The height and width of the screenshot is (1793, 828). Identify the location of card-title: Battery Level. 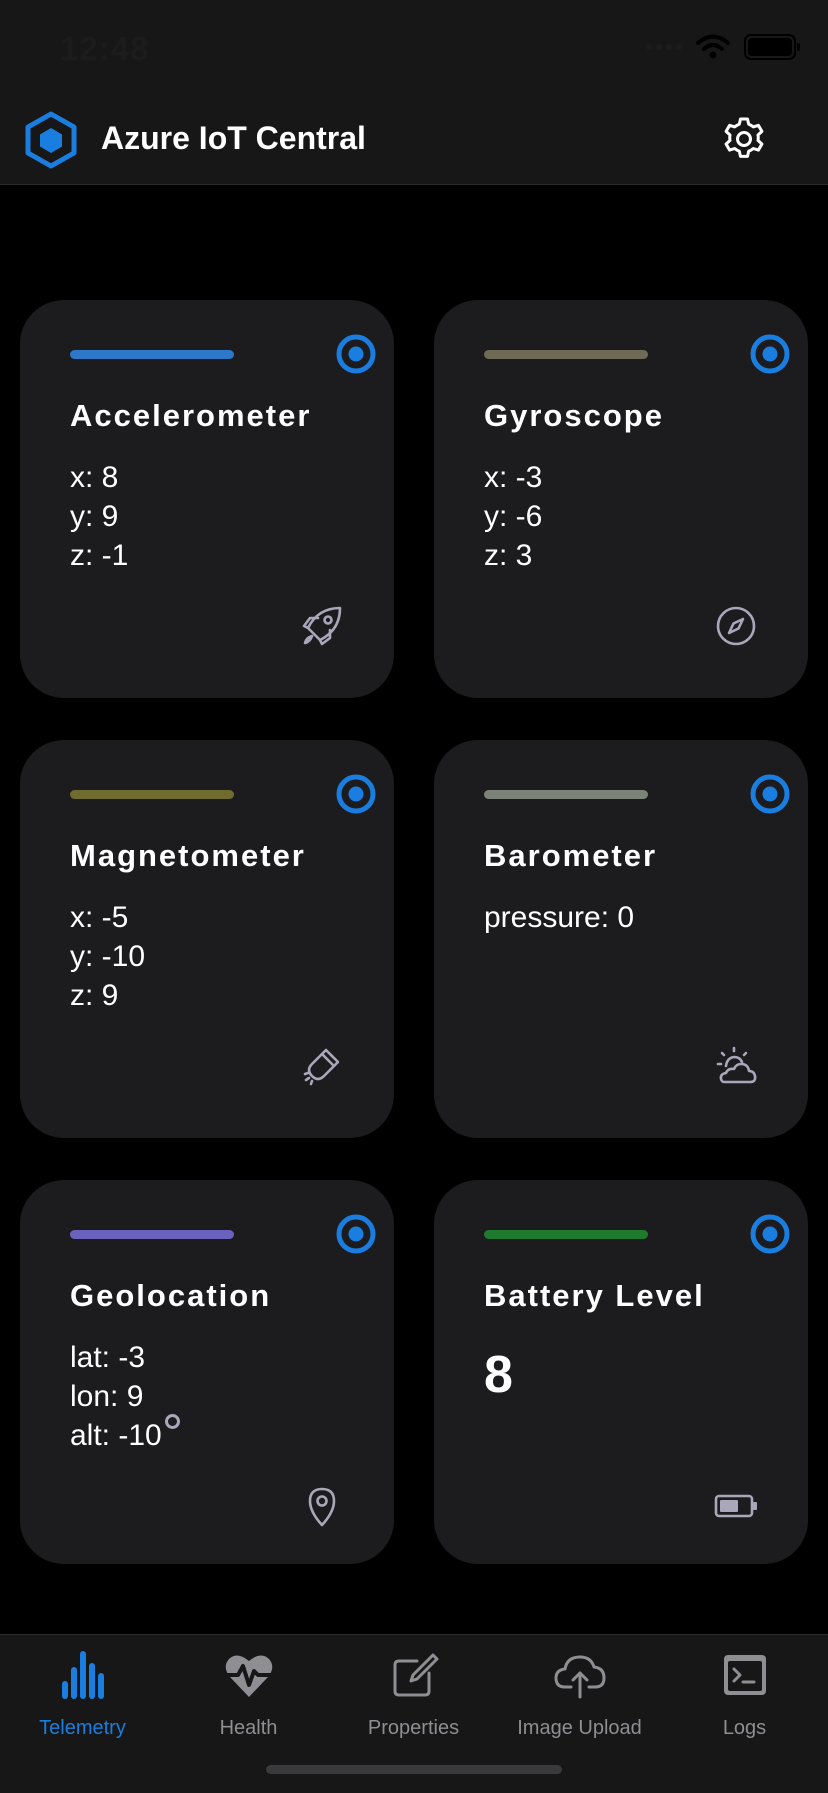
(594, 1295).